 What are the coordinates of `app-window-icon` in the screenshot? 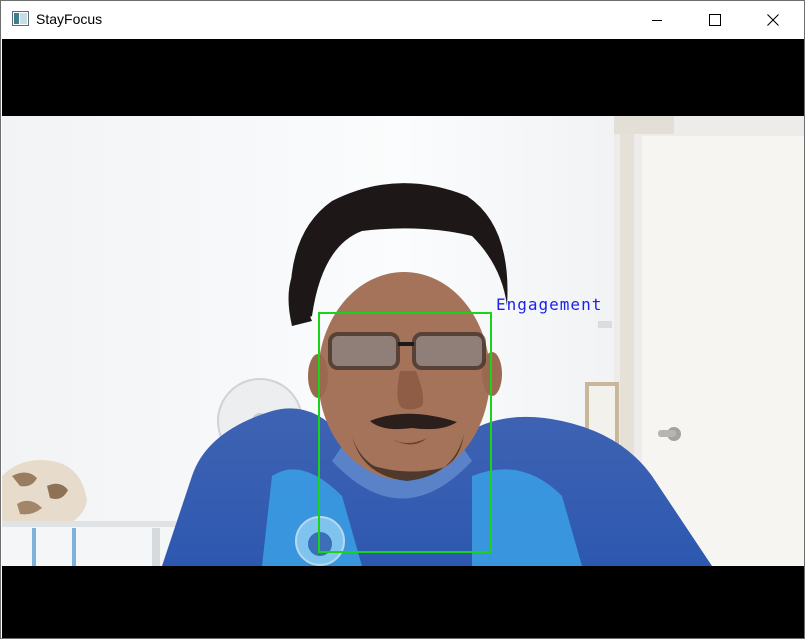 It's located at (20, 18).